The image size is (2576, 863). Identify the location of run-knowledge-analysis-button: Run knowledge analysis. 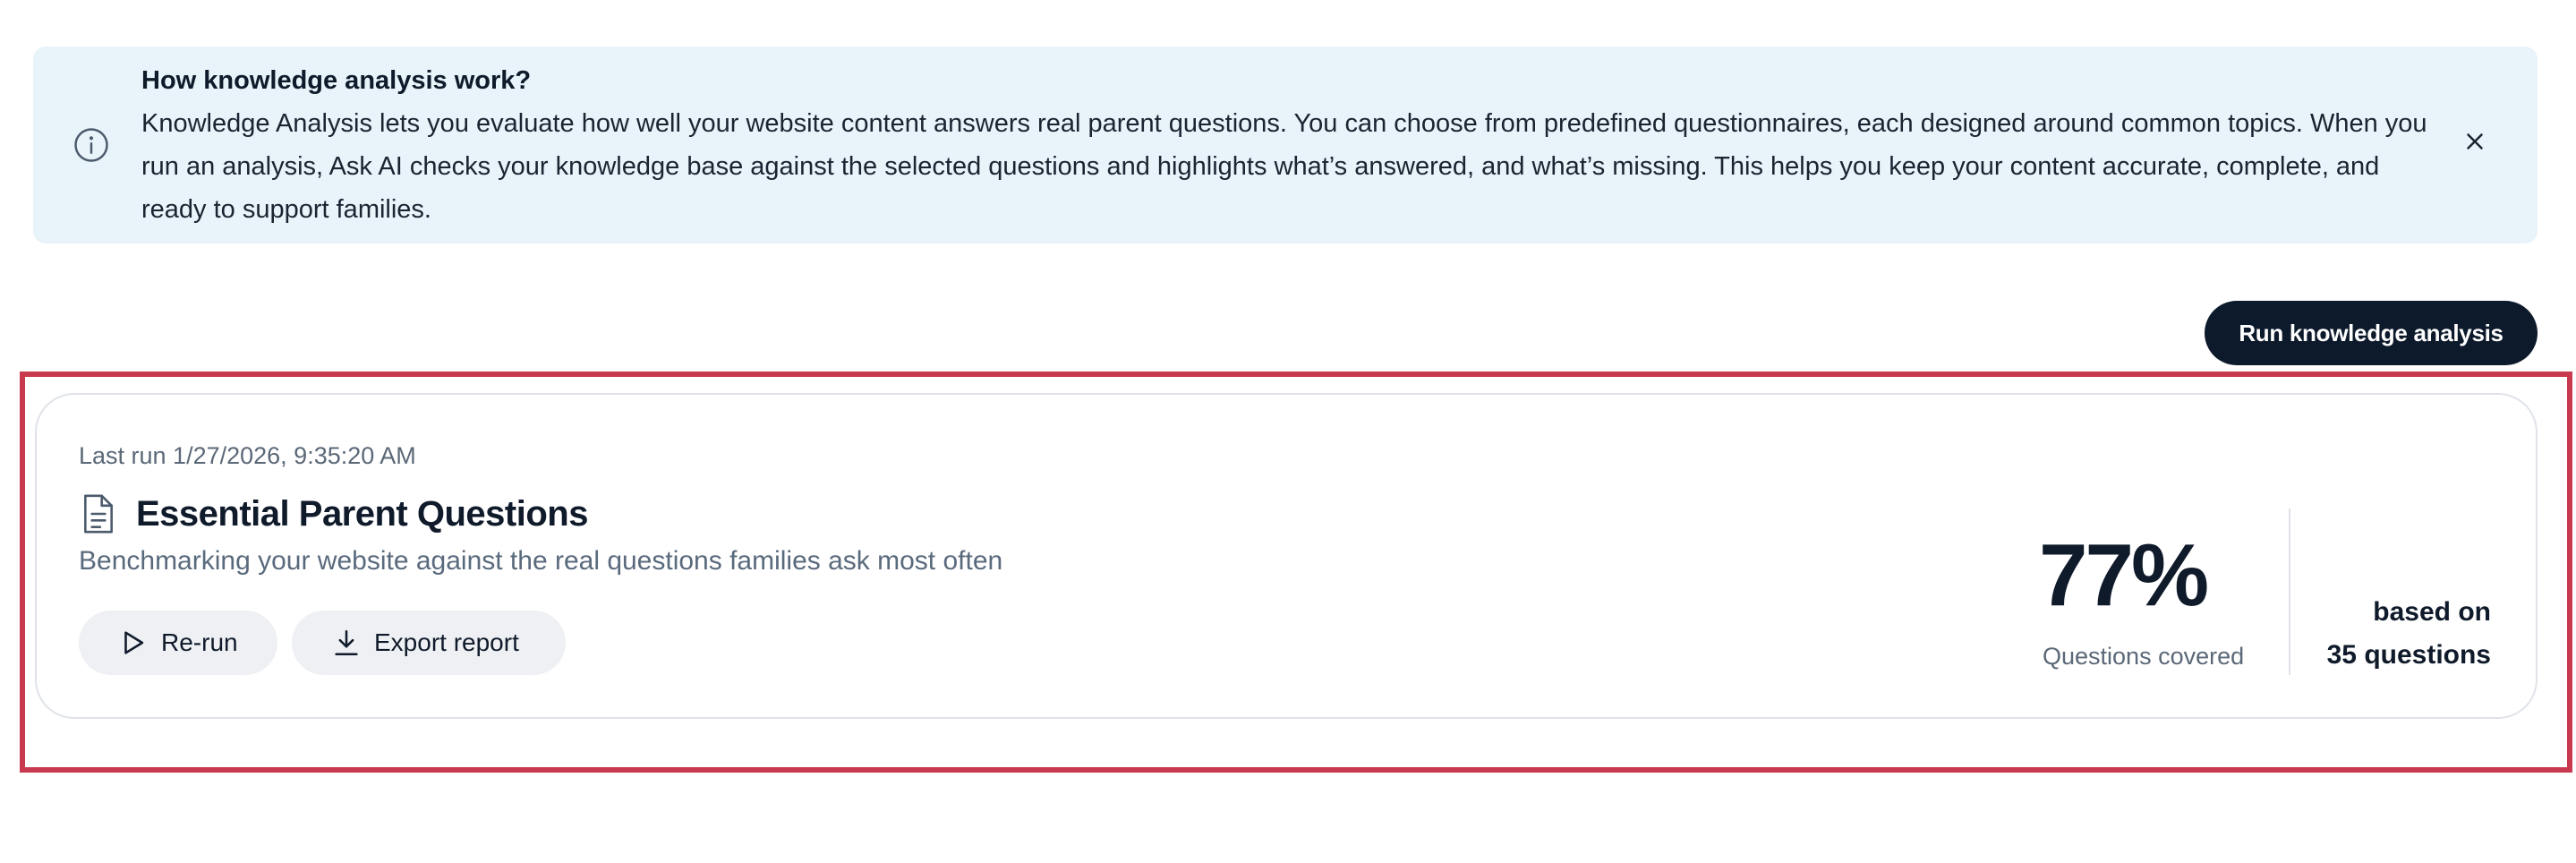
(2371, 333).